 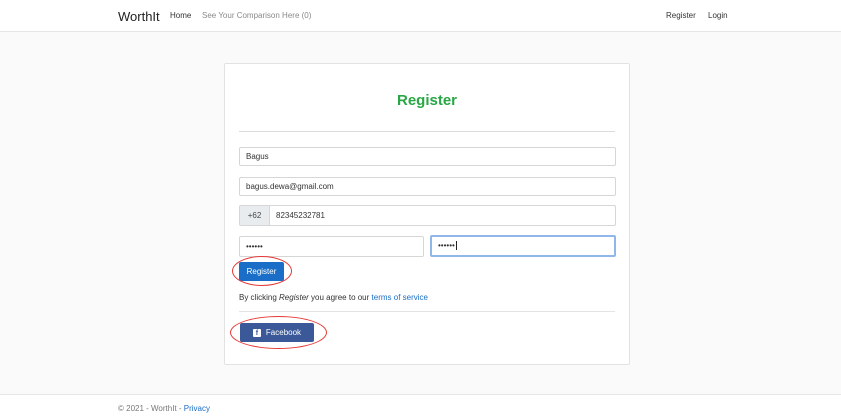 What do you see at coordinates (331, 246) in the screenshot?
I see `password-field: ••••••` at bounding box center [331, 246].